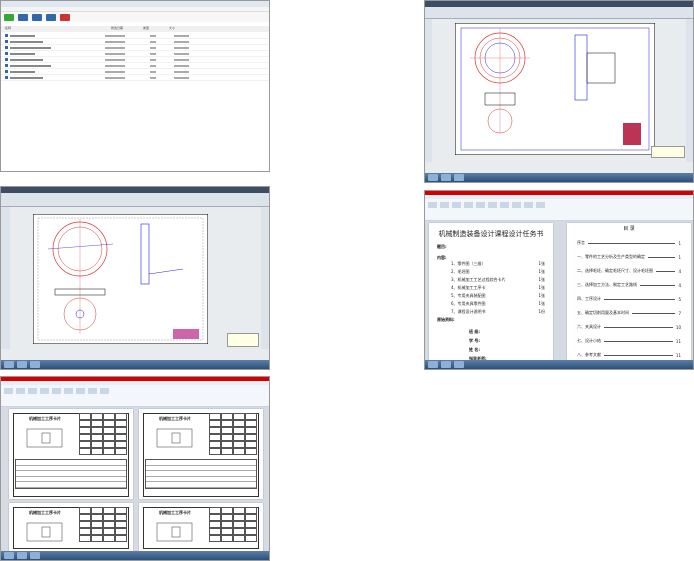 This screenshot has height=561, width=694. I want to click on col-size: 大小, so click(172, 29).